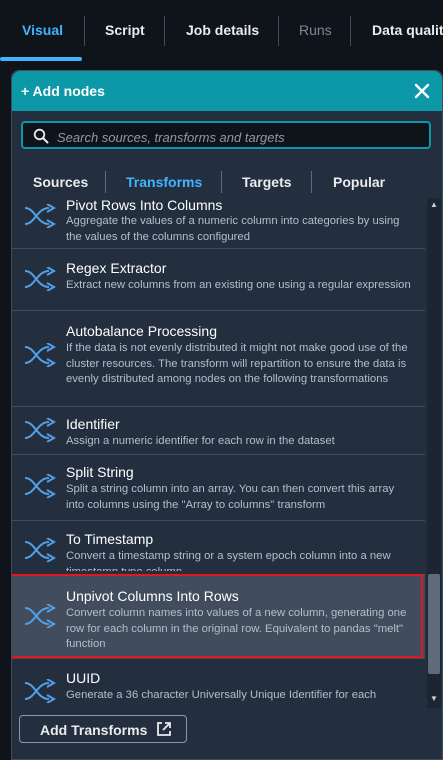 This screenshot has height=760, width=443. What do you see at coordinates (141, 331) in the screenshot?
I see `item-title: Autobalance Processing` at bounding box center [141, 331].